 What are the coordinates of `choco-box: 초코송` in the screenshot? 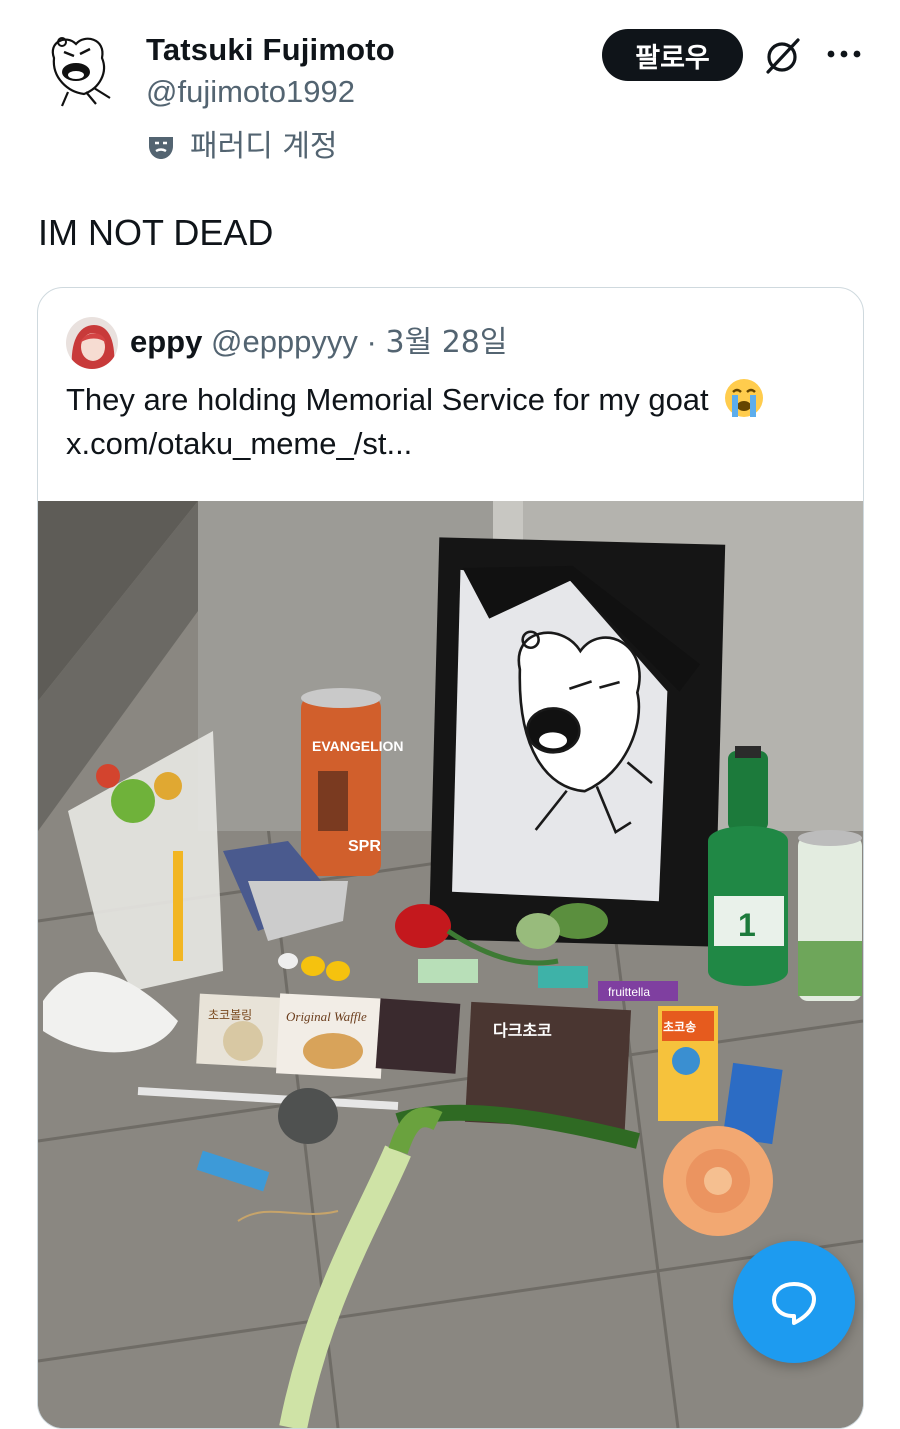 It's located at (688, 1063).